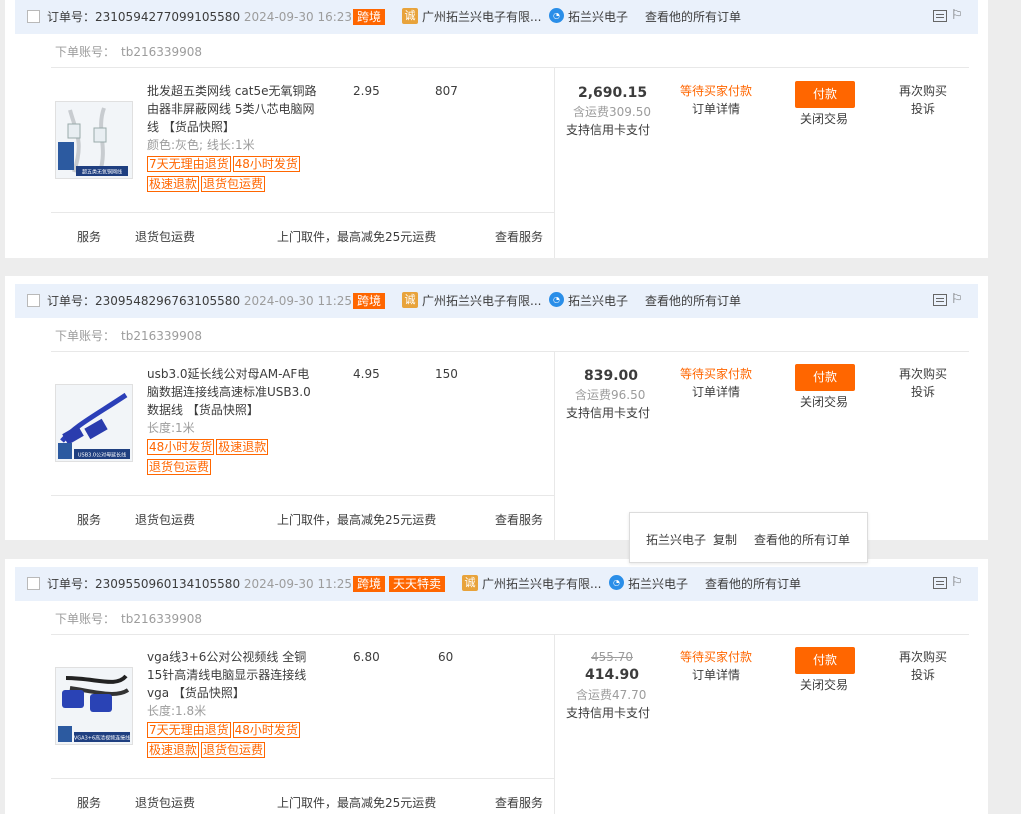 The width and height of the screenshot is (1021, 814). I want to click on popup-seller-name: 拓兰兴电子, so click(676, 539).